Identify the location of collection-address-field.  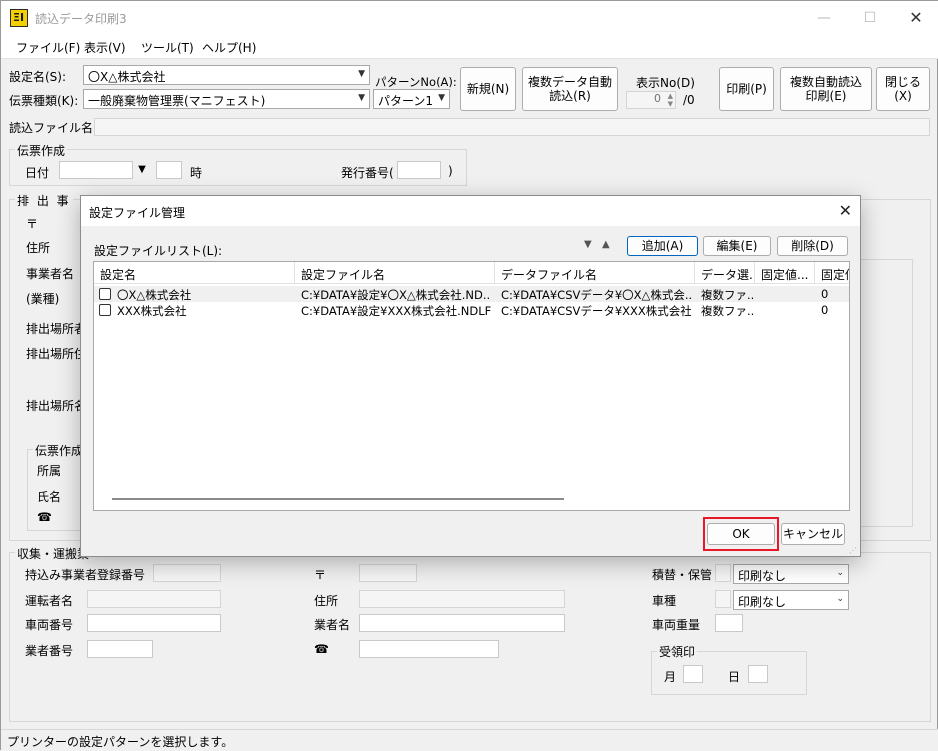
(462, 599).